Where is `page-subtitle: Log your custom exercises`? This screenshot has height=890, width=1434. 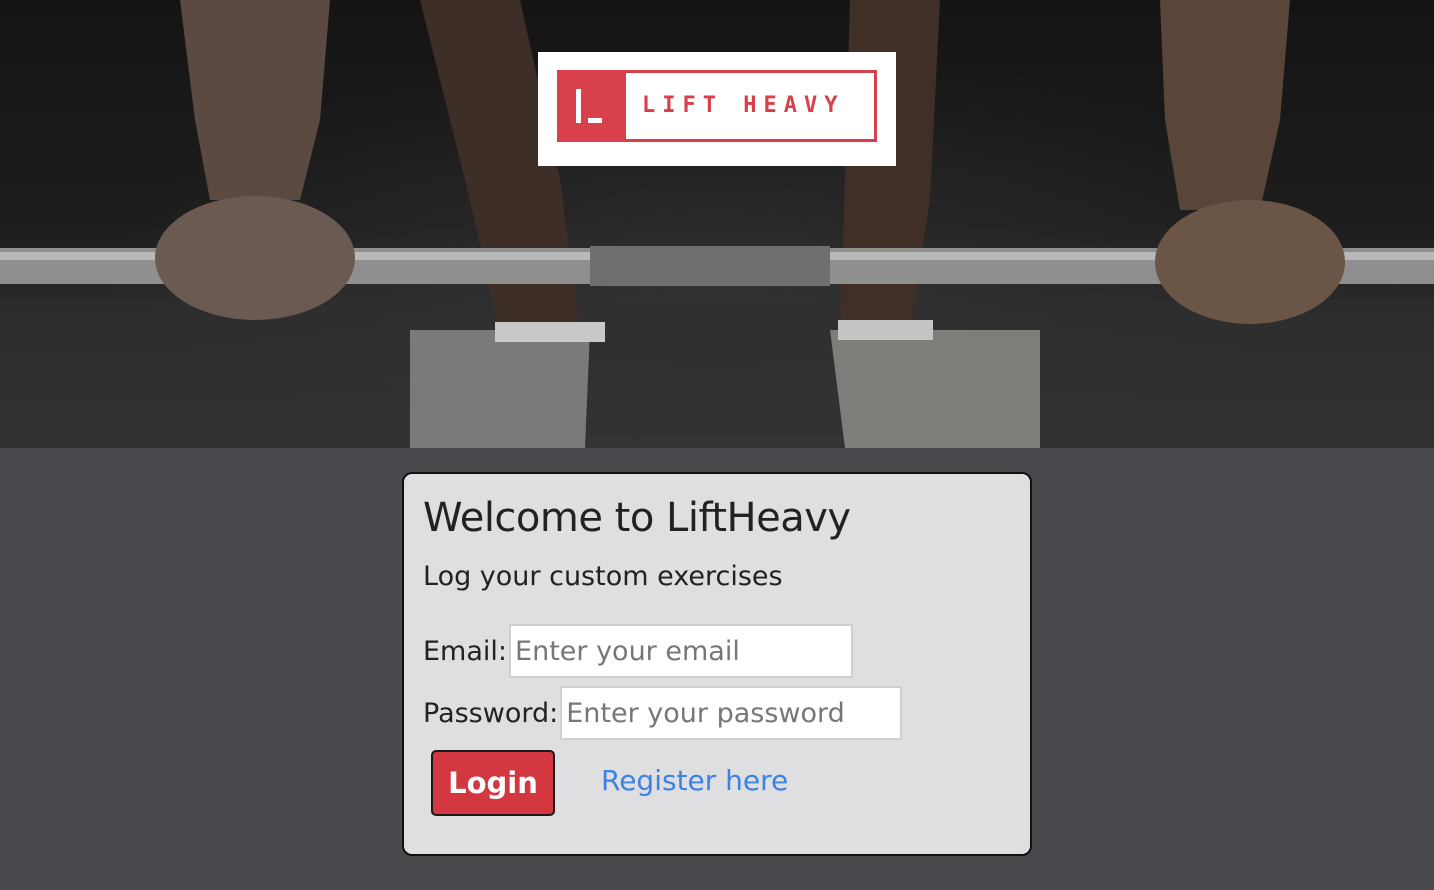
page-subtitle: Log your custom exercises is located at coordinates (603, 576).